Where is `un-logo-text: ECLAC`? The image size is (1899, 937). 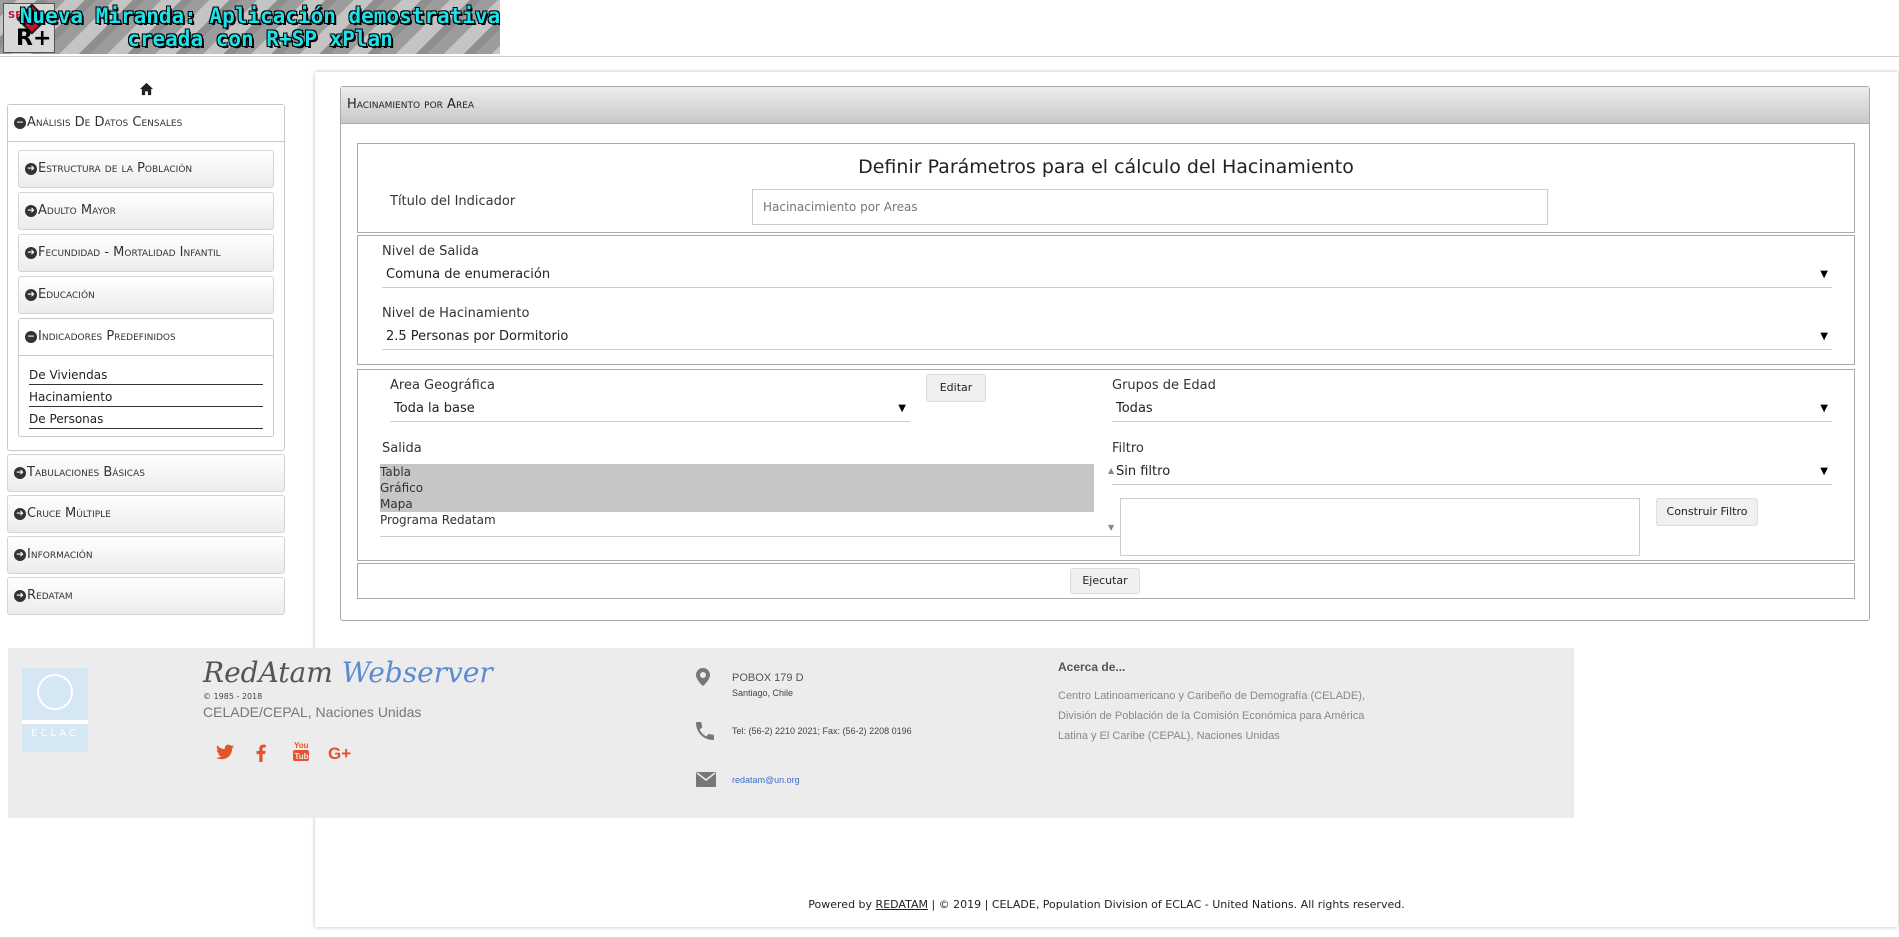
un-logo-text: ECLAC is located at coordinates (55, 733).